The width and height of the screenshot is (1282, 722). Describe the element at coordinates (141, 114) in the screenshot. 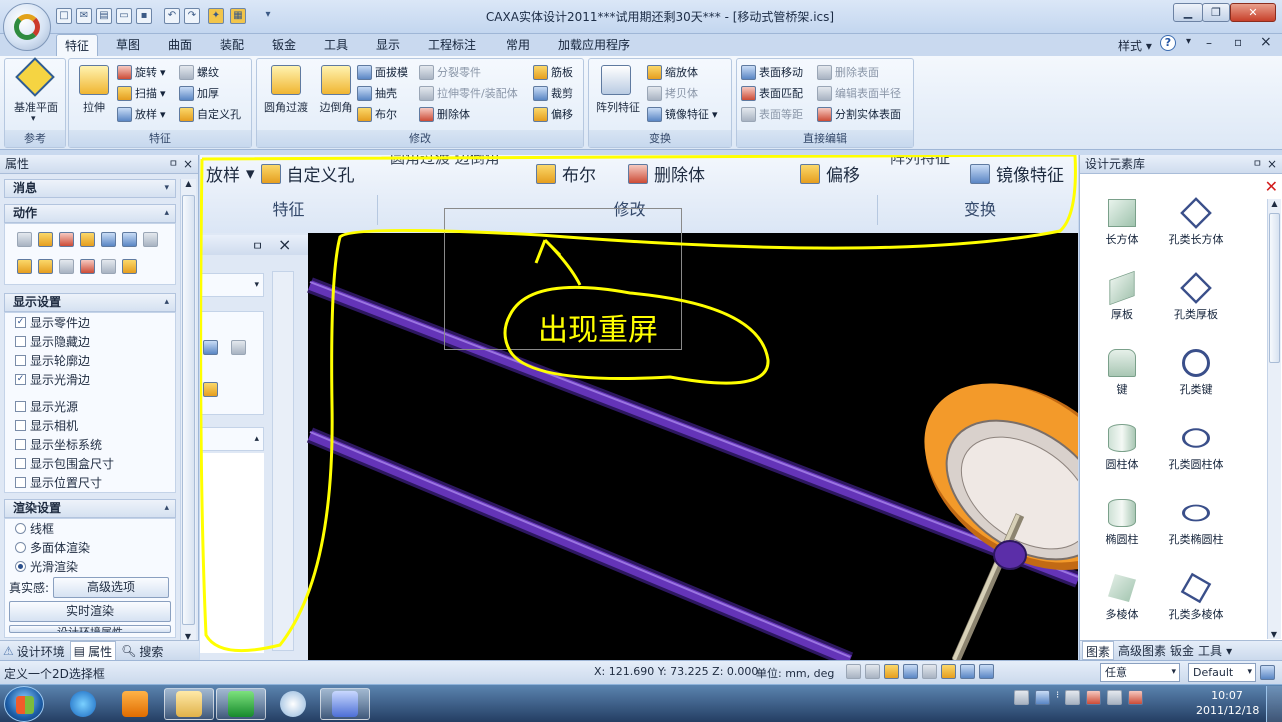

I see `loft-button: 放样 ▾` at that location.